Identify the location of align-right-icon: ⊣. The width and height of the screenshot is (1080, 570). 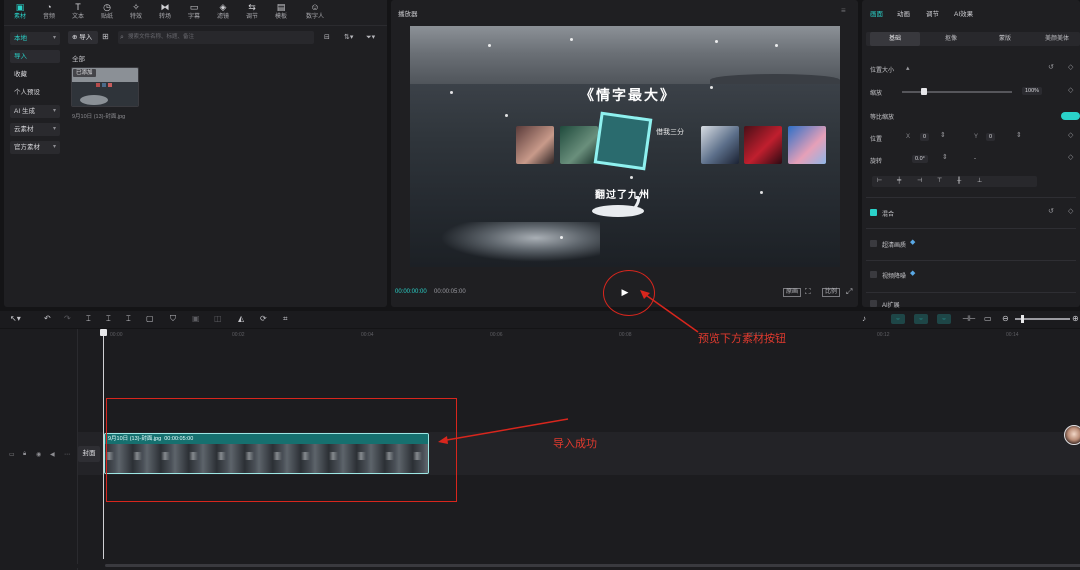
(919, 181).